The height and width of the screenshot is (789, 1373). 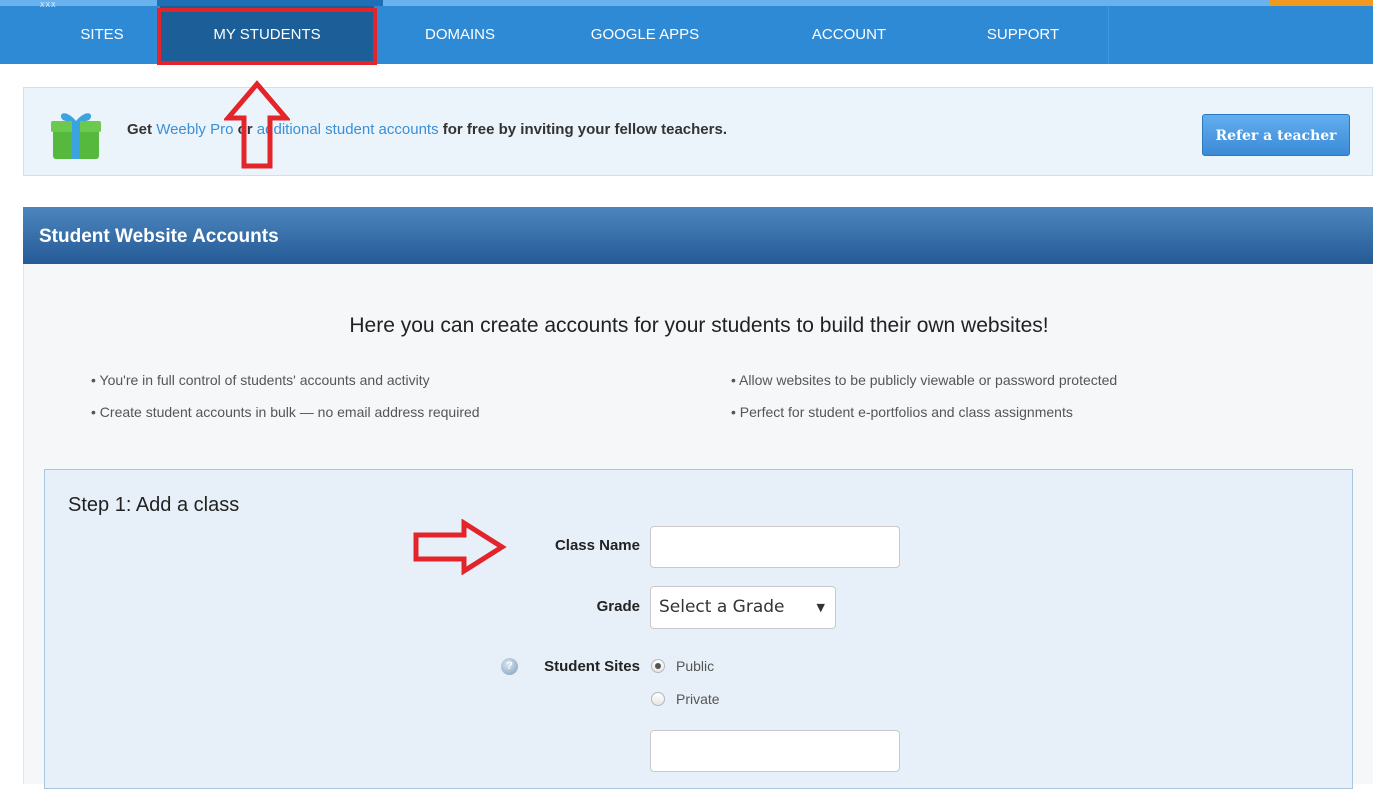 What do you see at coordinates (48, 4) in the screenshot?
I see `logo: xxx` at bounding box center [48, 4].